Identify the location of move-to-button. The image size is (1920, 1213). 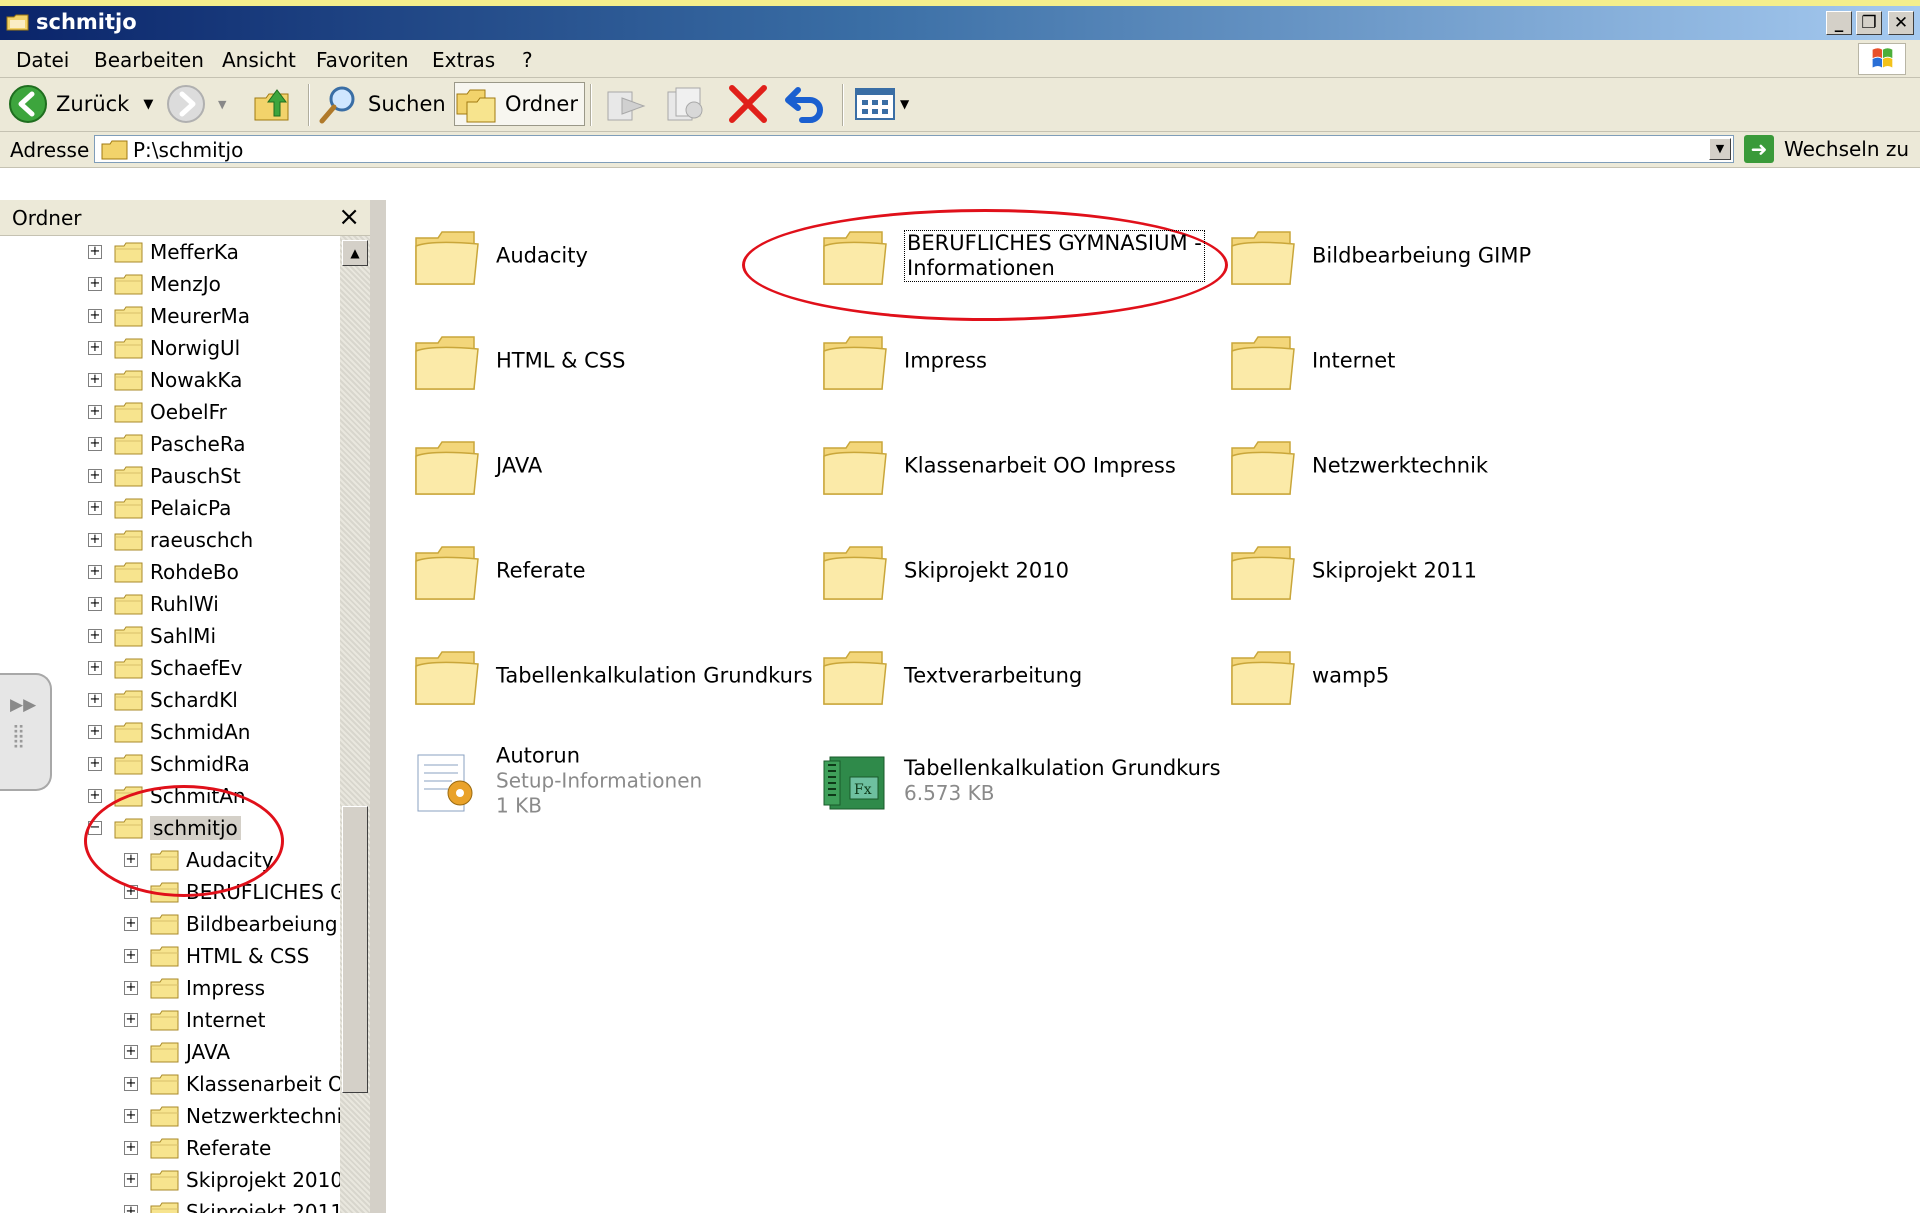
(626, 104).